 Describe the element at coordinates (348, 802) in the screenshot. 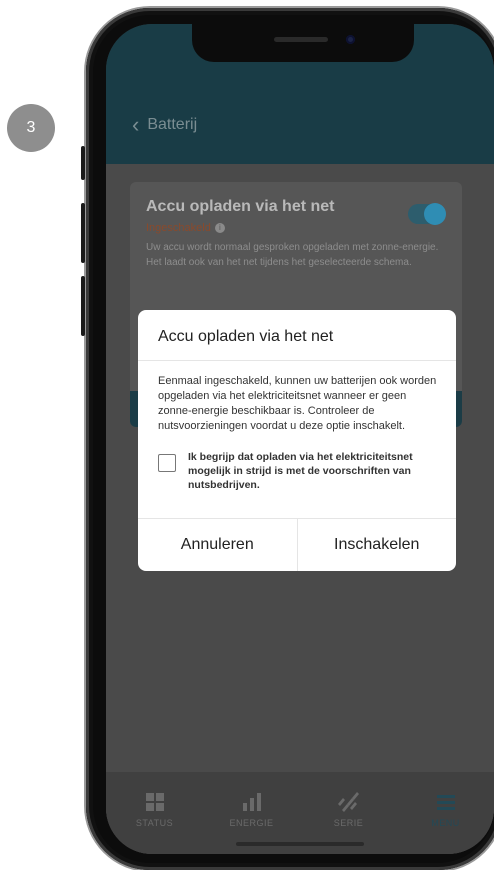

I see `series-icon` at that location.